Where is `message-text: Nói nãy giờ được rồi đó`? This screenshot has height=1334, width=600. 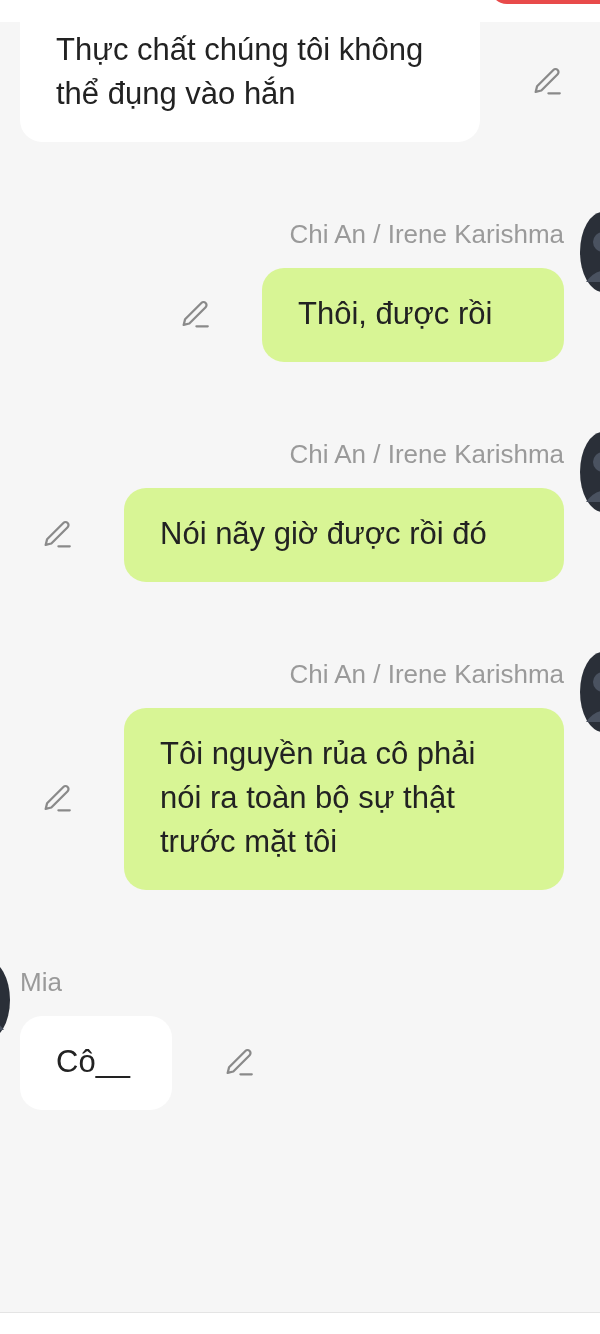
message-text: Nói nãy giờ được rồi đó is located at coordinates (324, 534).